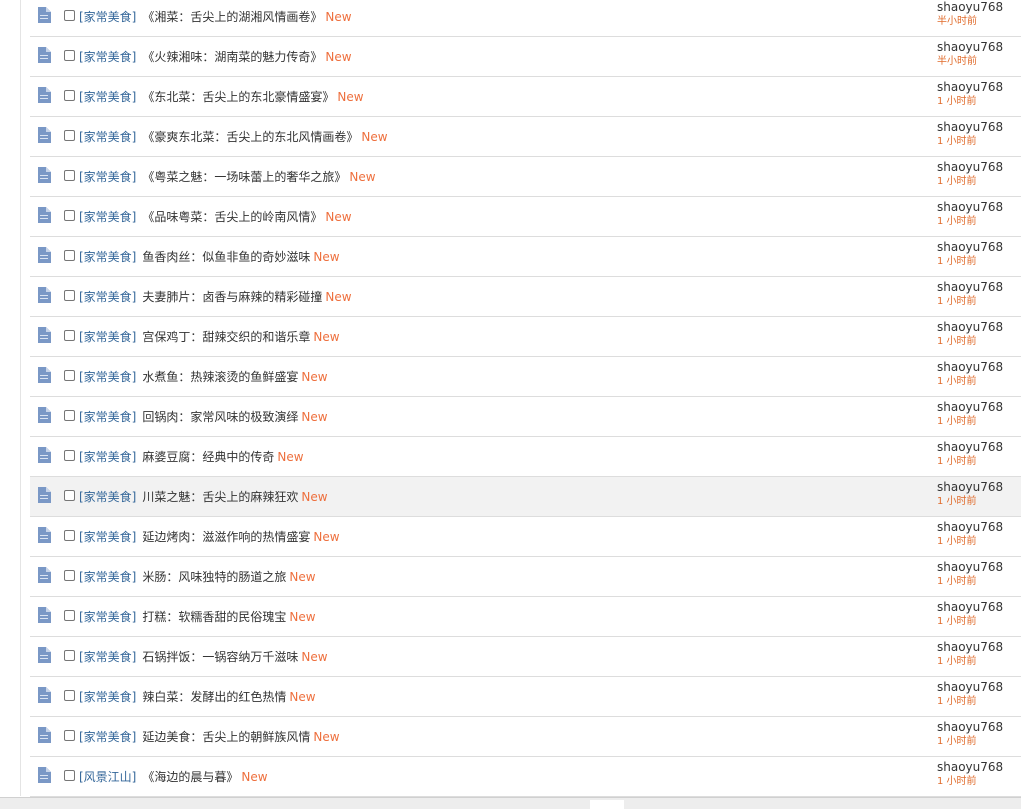 The image size is (1021, 809). What do you see at coordinates (525, 457) in the screenshot?
I see `thread-row: [家常美食] 麻婆豆腐：经典中的传奇 New shaoyu768 1 小时前` at bounding box center [525, 457].